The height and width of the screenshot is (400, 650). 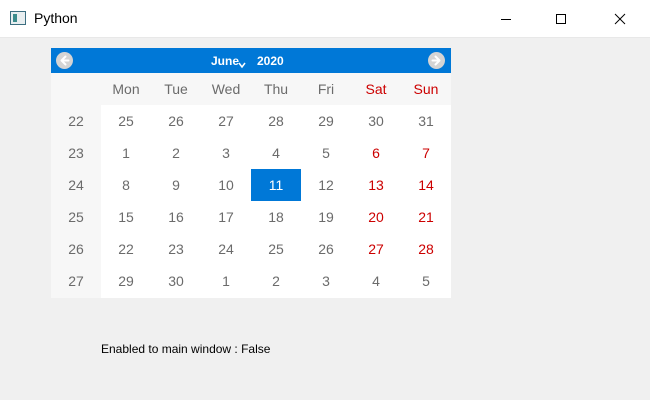 What do you see at coordinates (176, 185) in the screenshot?
I see `day-cell: 9` at bounding box center [176, 185].